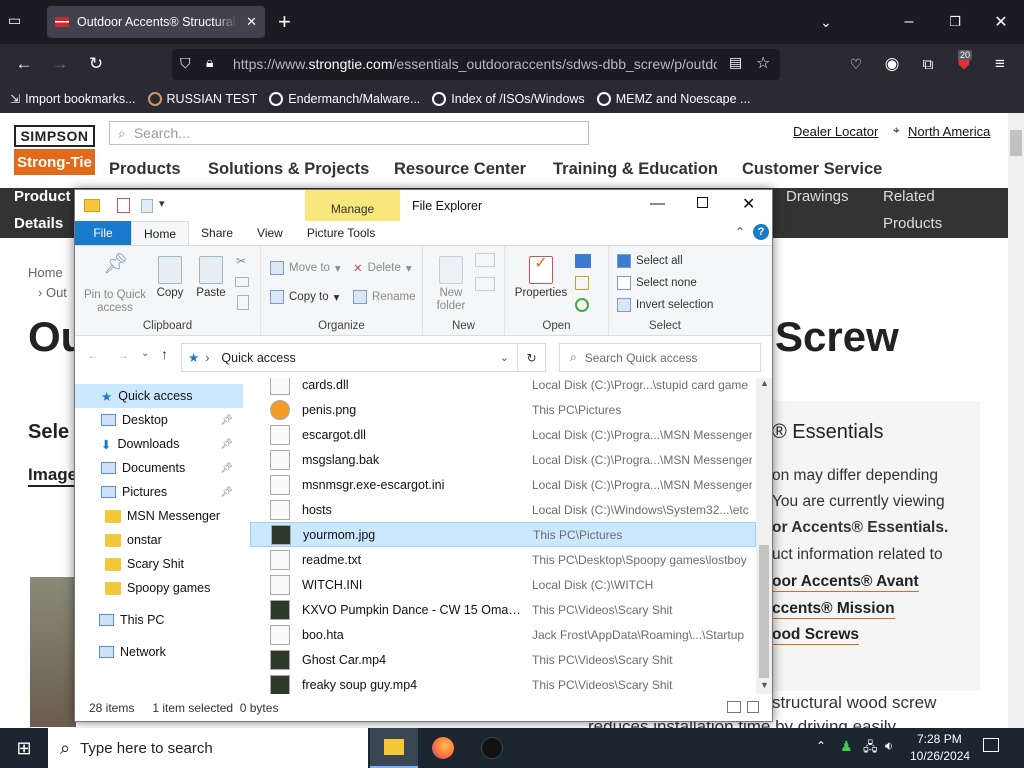 Image resolution: width=1024 pixels, height=768 pixels. What do you see at coordinates (45, 272) in the screenshot?
I see `breadcrumb-home: Home` at bounding box center [45, 272].